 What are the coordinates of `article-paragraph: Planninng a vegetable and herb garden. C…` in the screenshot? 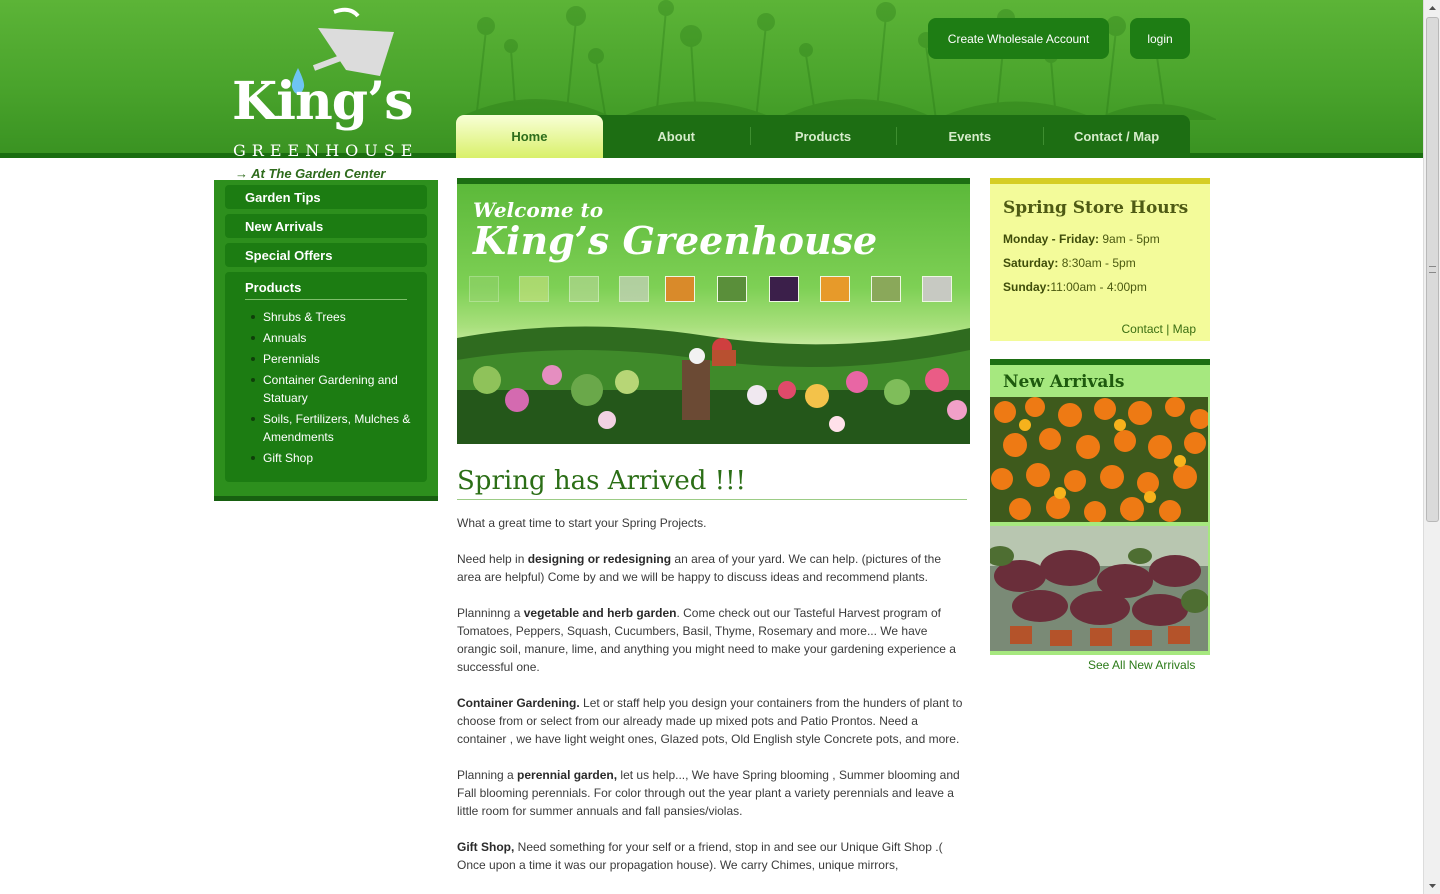 It's located at (706, 640).